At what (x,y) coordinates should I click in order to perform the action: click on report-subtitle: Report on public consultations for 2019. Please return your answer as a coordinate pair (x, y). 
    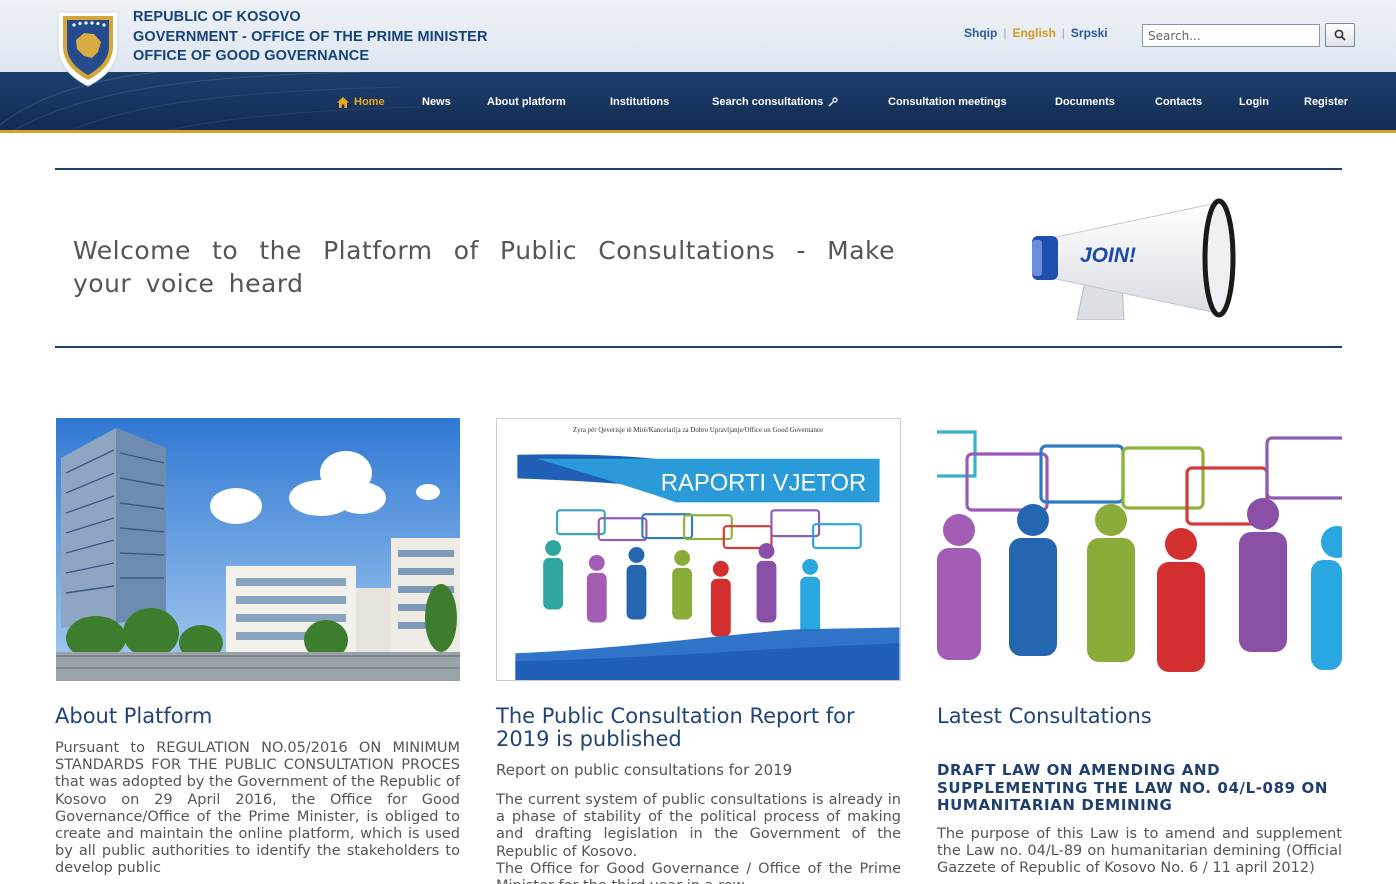
    Looking at the image, I should click on (644, 770).